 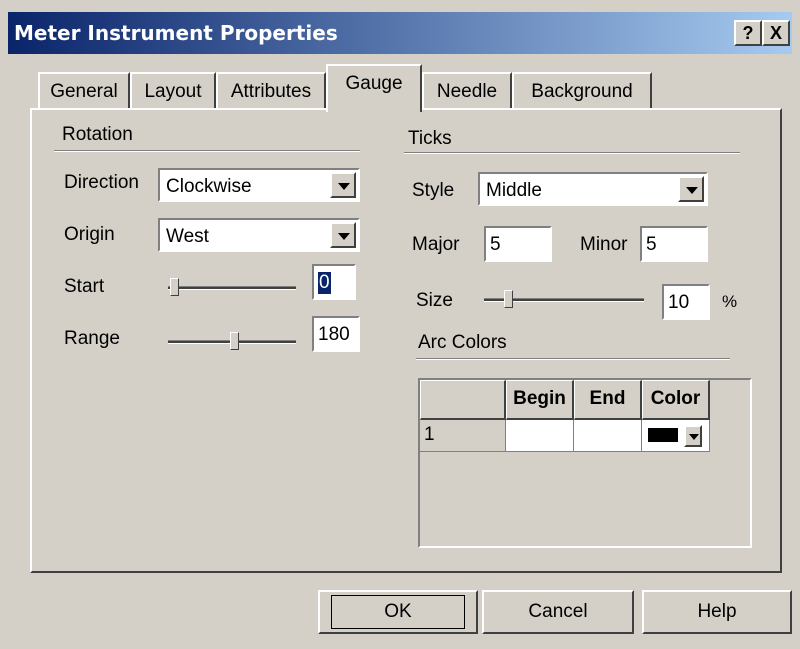 What do you see at coordinates (540, 436) in the screenshot?
I see `begin-cell` at bounding box center [540, 436].